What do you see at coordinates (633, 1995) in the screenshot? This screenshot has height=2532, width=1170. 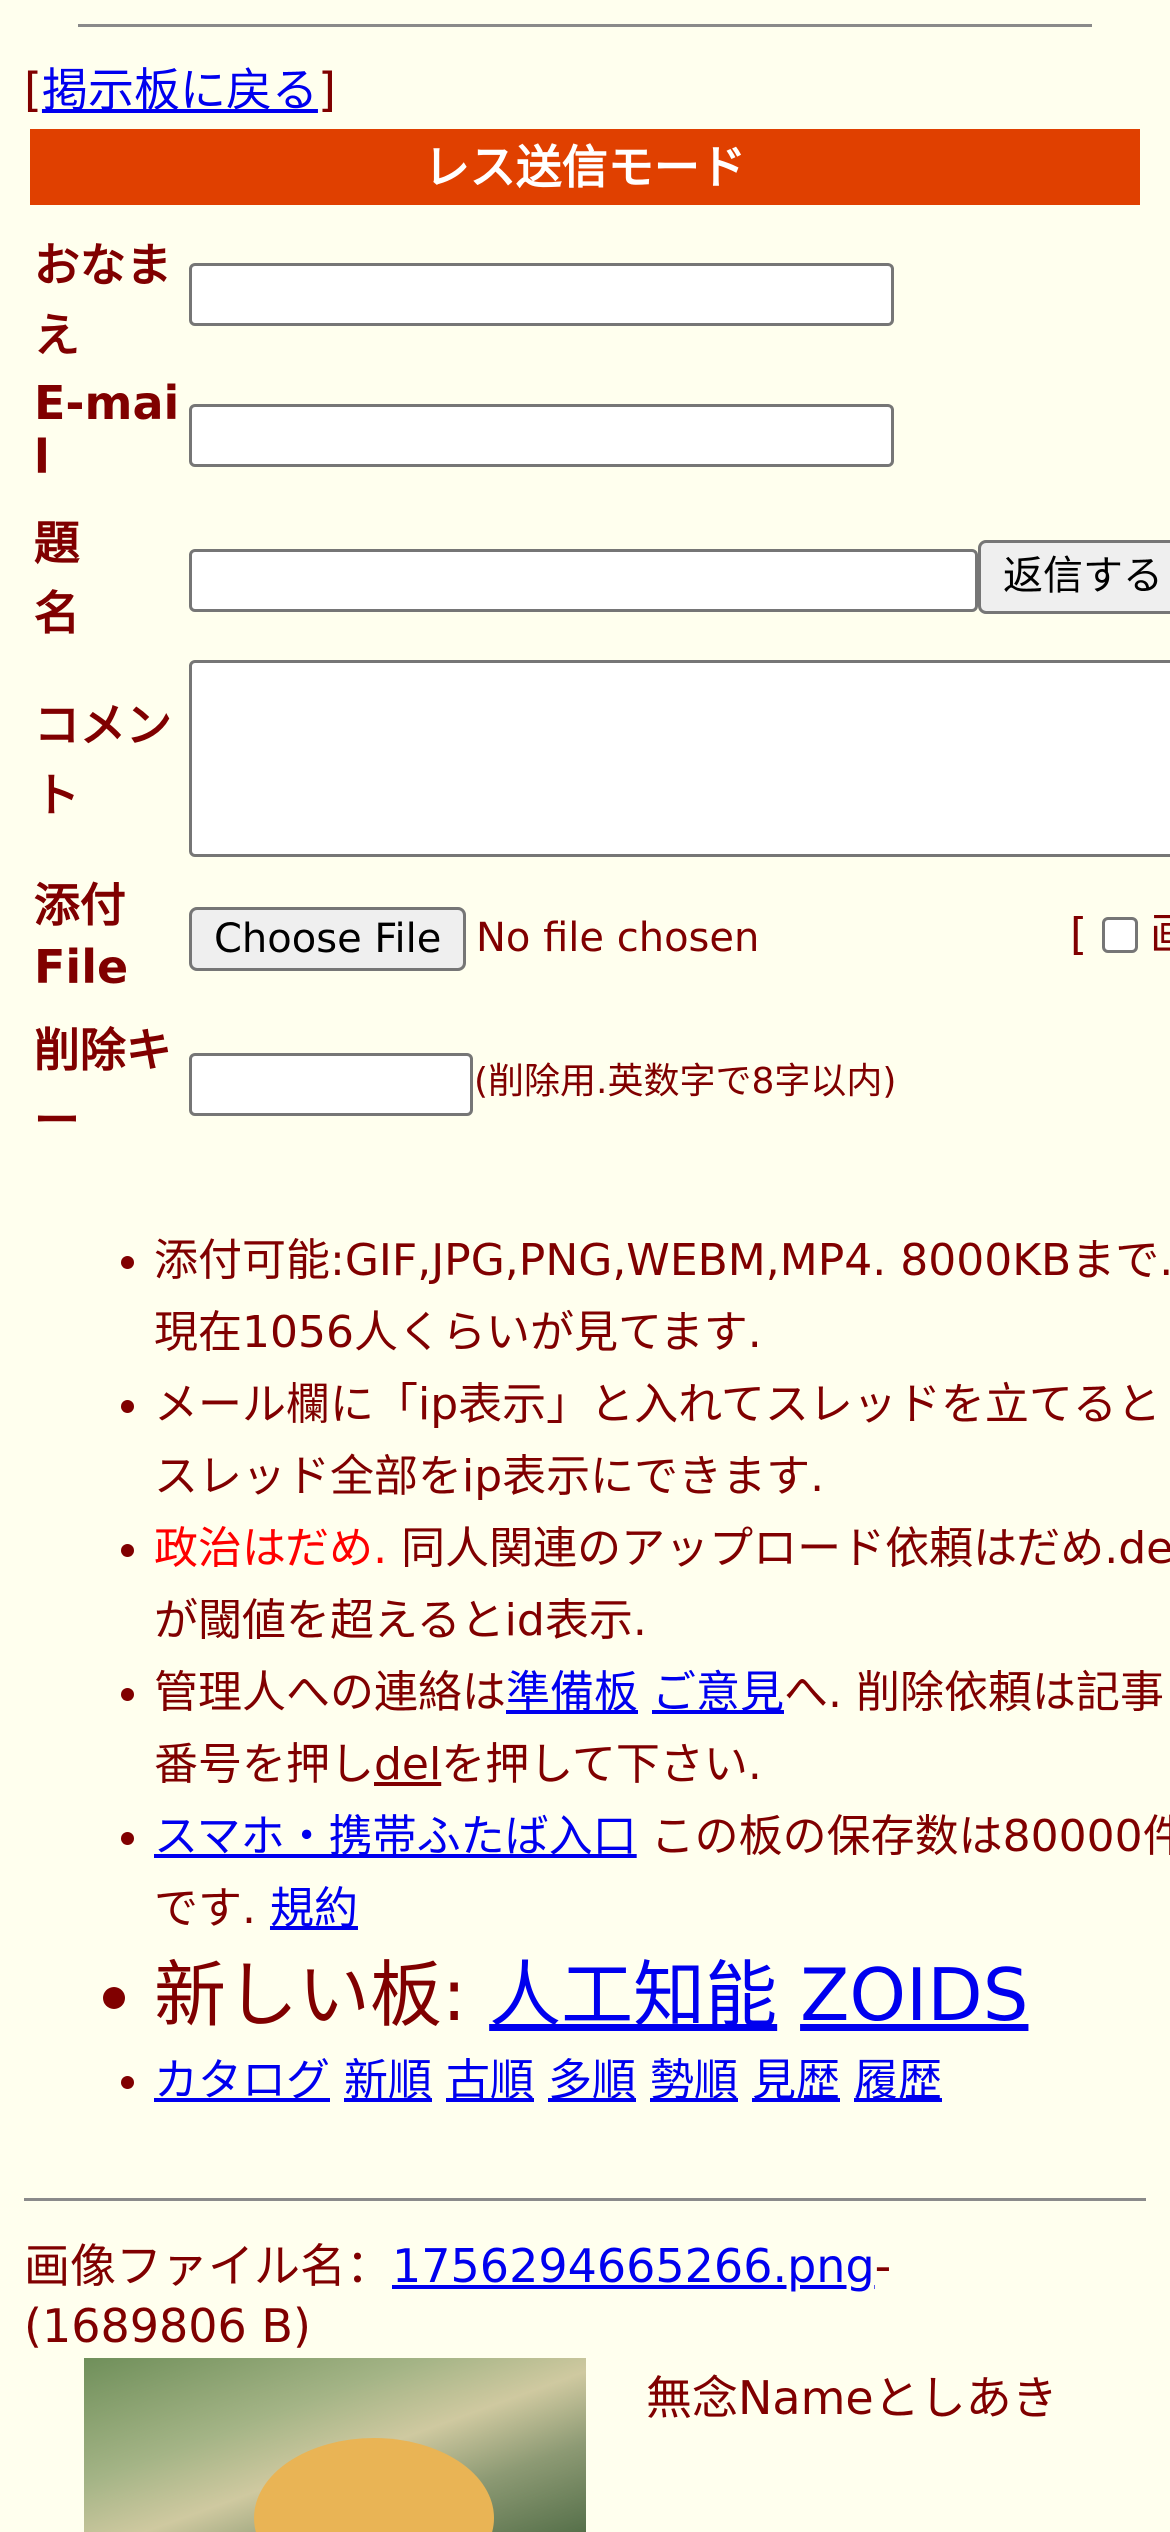 I see `new-board-ai-link: 人工知能` at bounding box center [633, 1995].